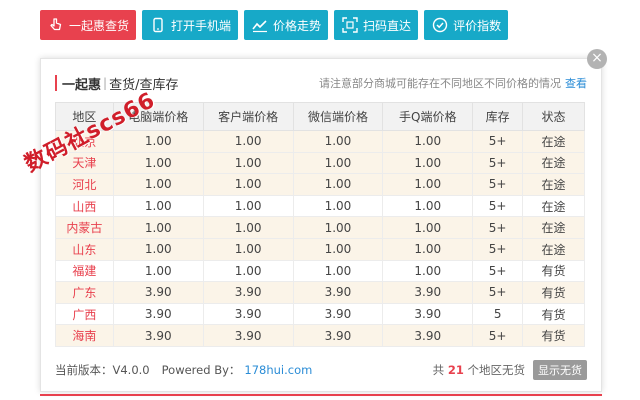 This screenshot has height=400, width=640. Describe the element at coordinates (56, 25) in the screenshot. I see `hand-pointer-icon` at that location.